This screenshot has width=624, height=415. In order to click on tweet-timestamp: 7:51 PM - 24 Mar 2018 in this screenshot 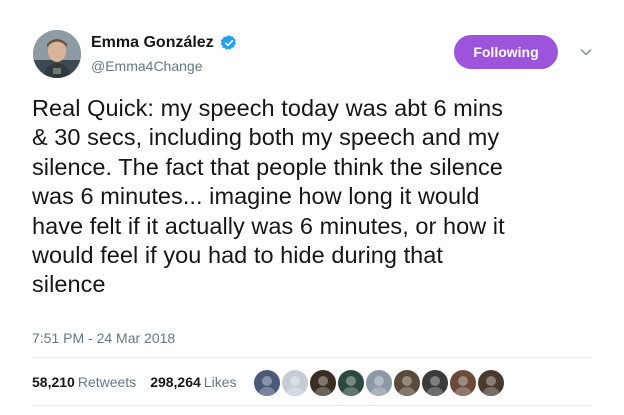, I will do `click(103, 338)`.